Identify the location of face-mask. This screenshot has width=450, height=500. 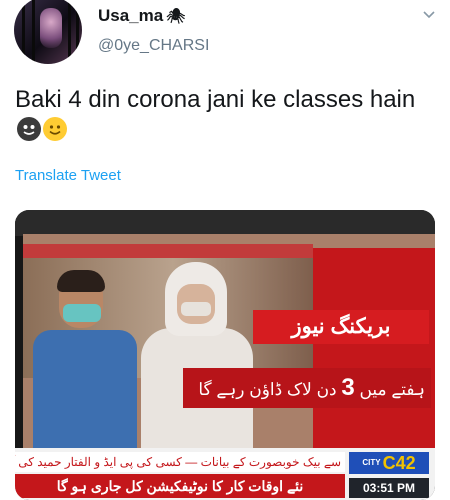
(82, 313).